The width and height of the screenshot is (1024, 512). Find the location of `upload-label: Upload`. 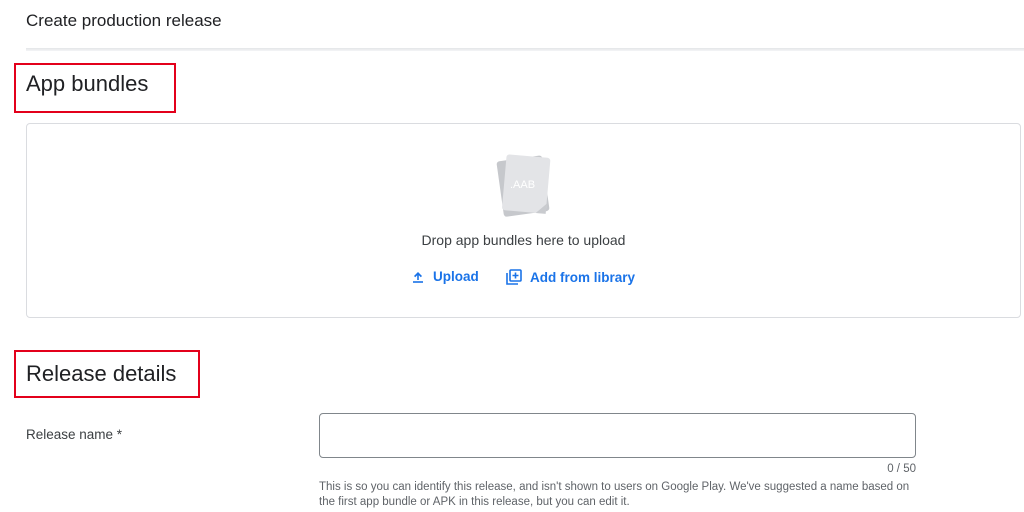

upload-label: Upload is located at coordinates (456, 276).